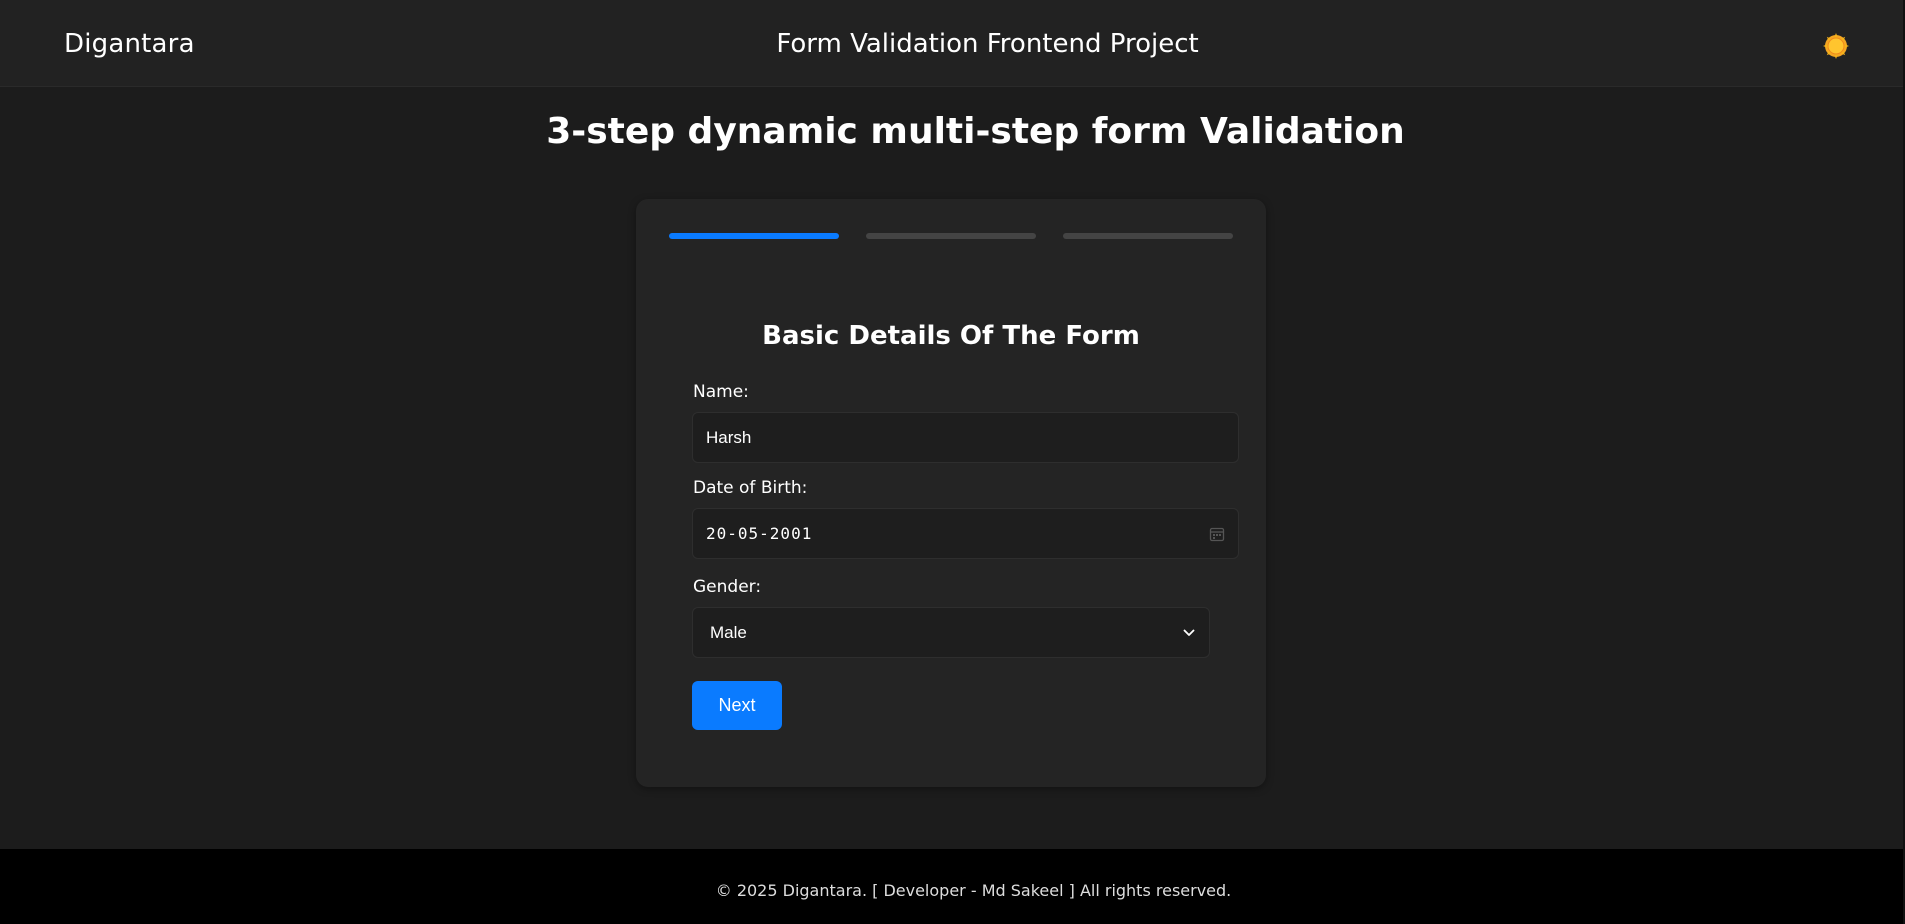 The height and width of the screenshot is (924, 1905). I want to click on name-input-value: Harsh, so click(729, 437).